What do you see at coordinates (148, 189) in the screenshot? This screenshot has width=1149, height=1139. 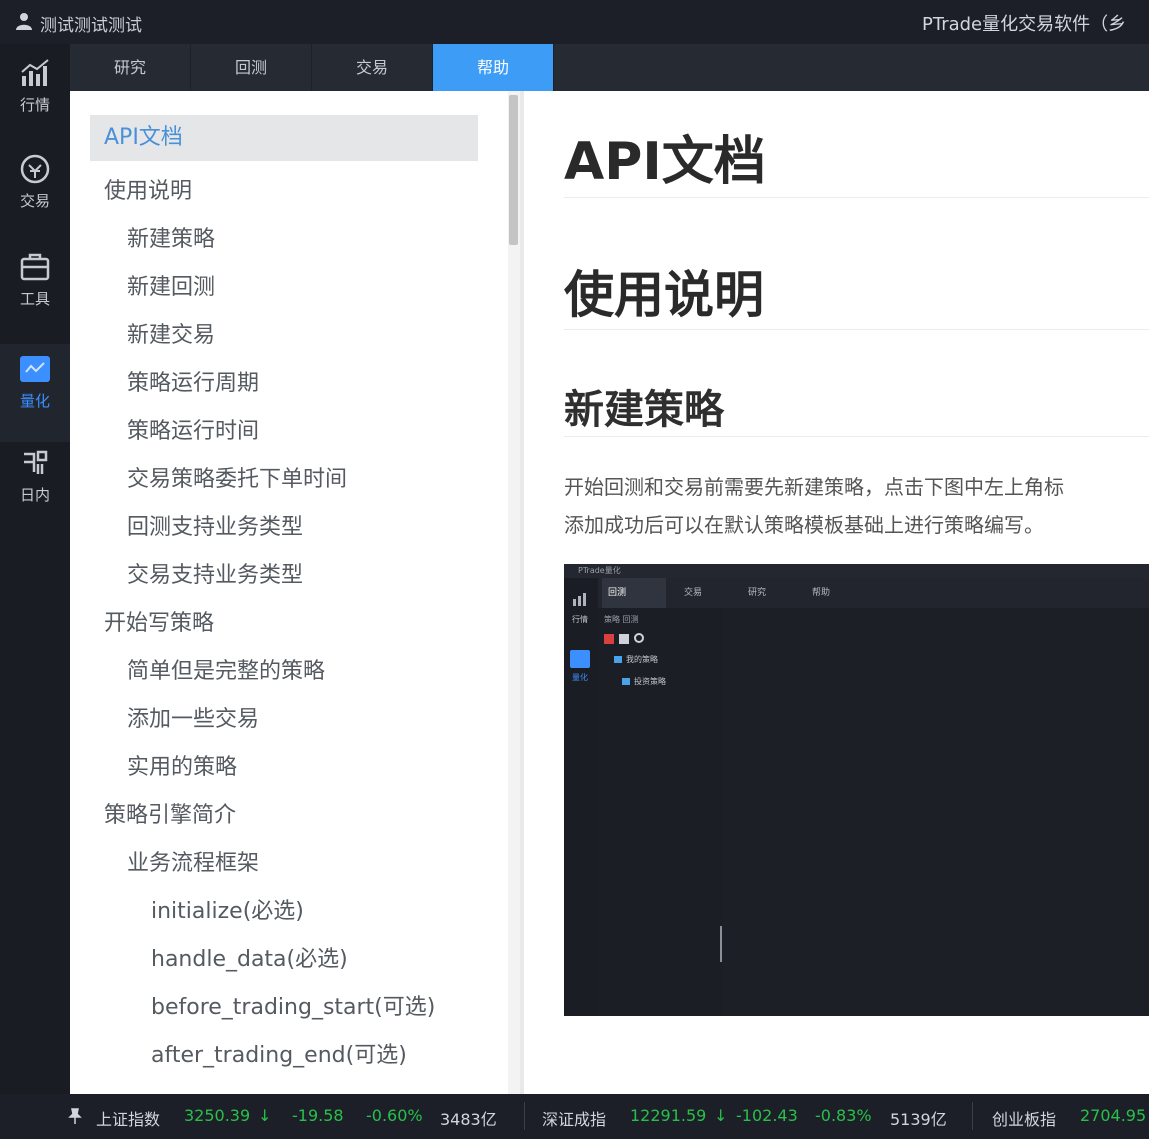 I see `toc-item: 使用说明` at bounding box center [148, 189].